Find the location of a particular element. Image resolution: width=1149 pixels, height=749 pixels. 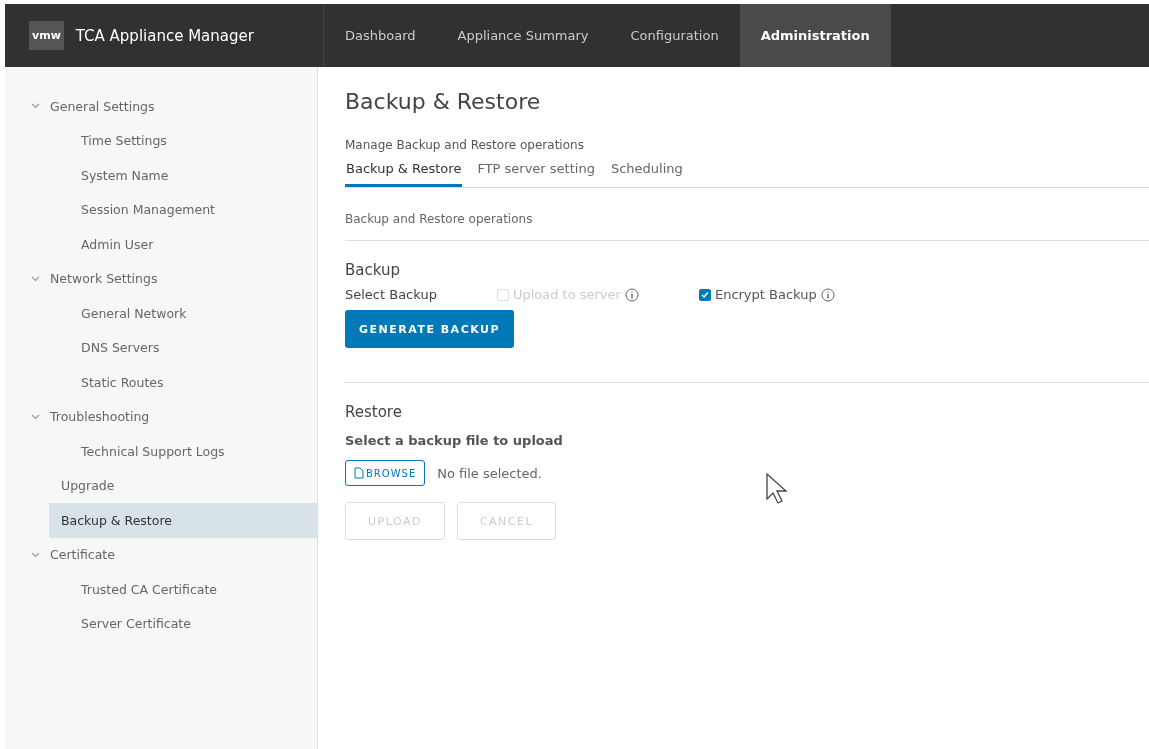

sidebar-item: Static Routes is located at coordinates (161, 382).